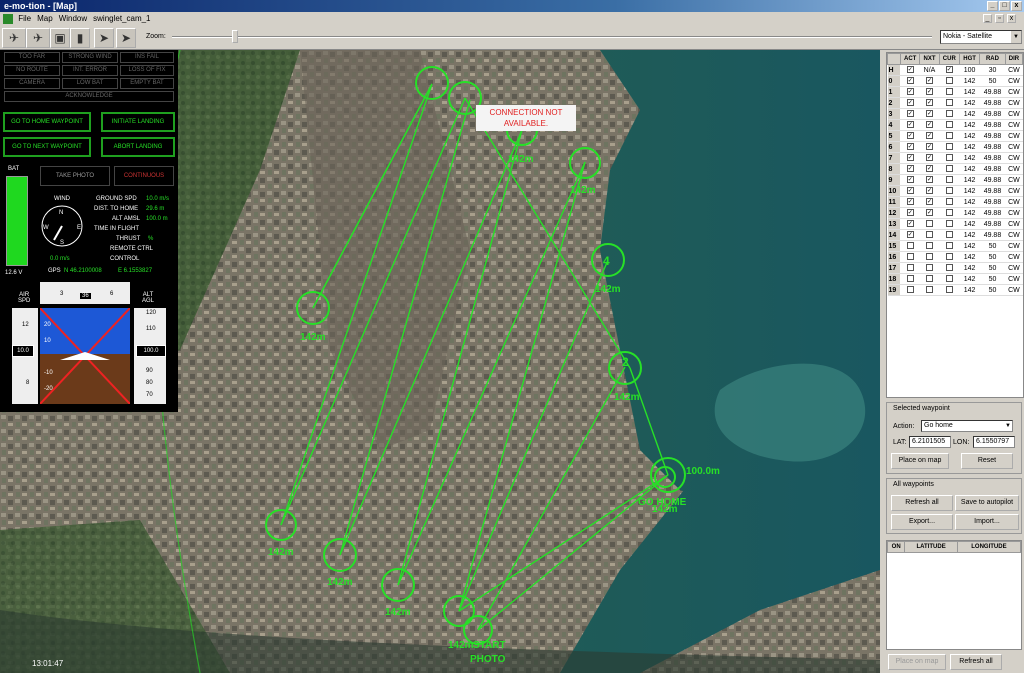 The height and width of the screenshot is (673, 1024). I want to click on table-row: 6 ✓ ✓ 142 49.88 CW, so click(955, 147).